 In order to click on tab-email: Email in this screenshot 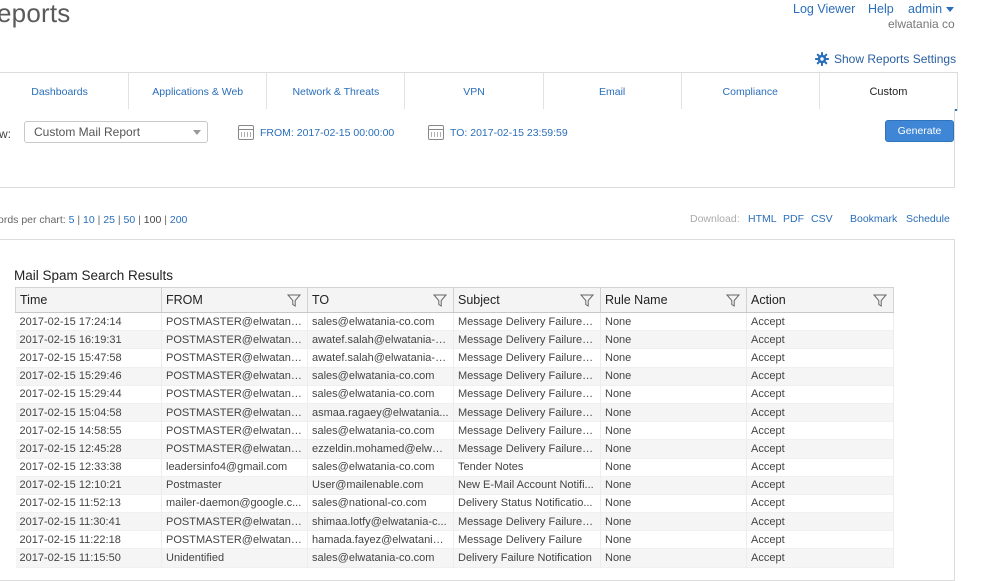, I will do `click(613, 91)`.